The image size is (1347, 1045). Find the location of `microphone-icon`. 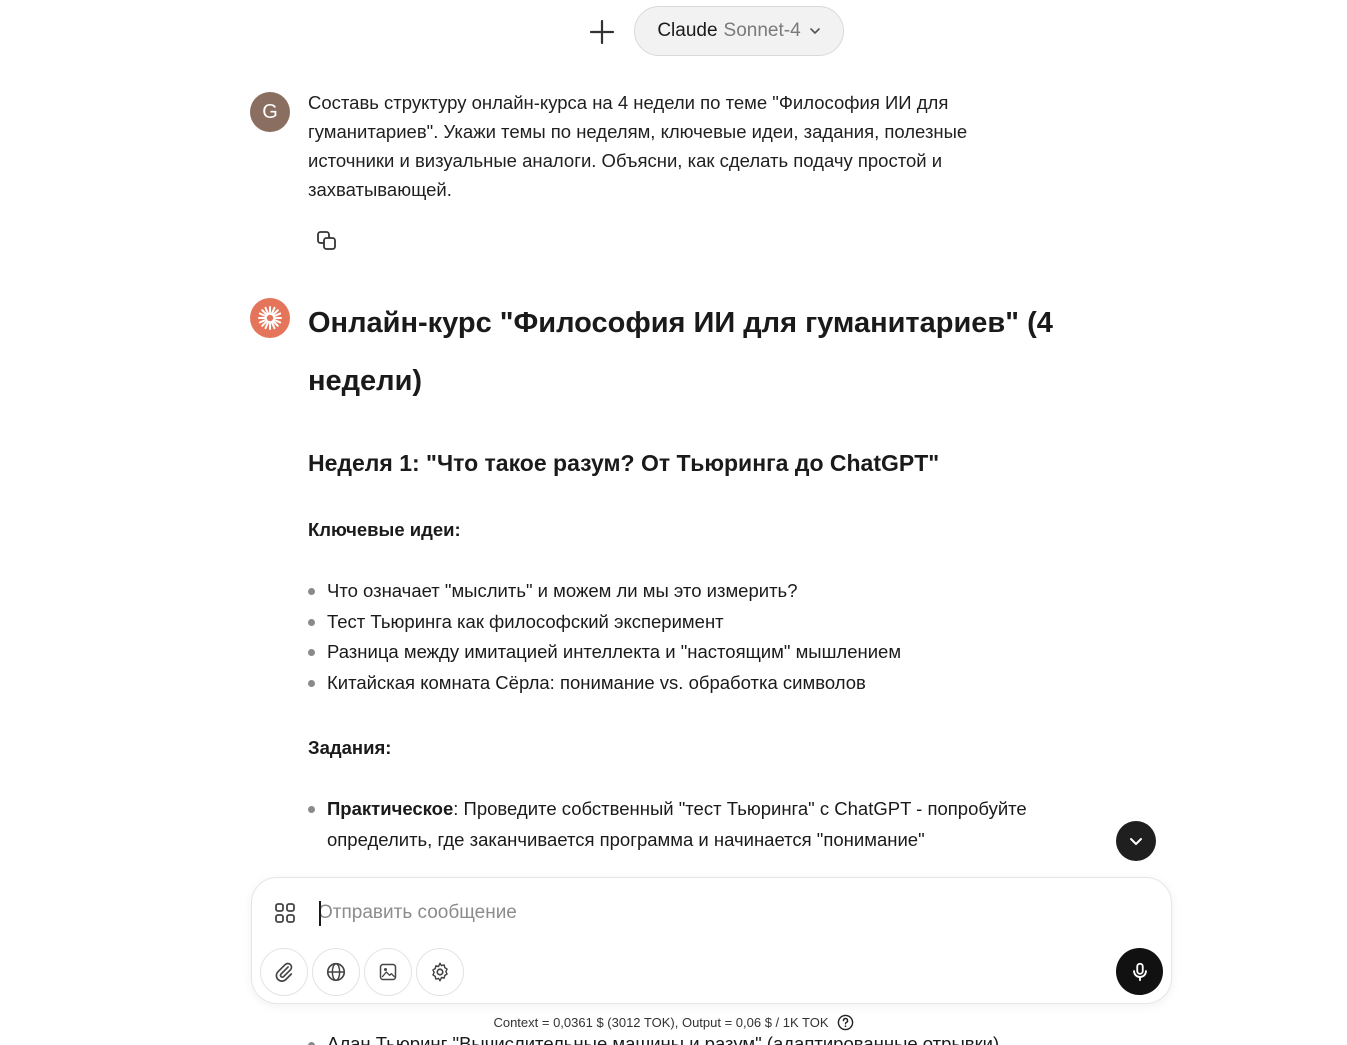

microphone-icon is located at coordinates (1139, 971).